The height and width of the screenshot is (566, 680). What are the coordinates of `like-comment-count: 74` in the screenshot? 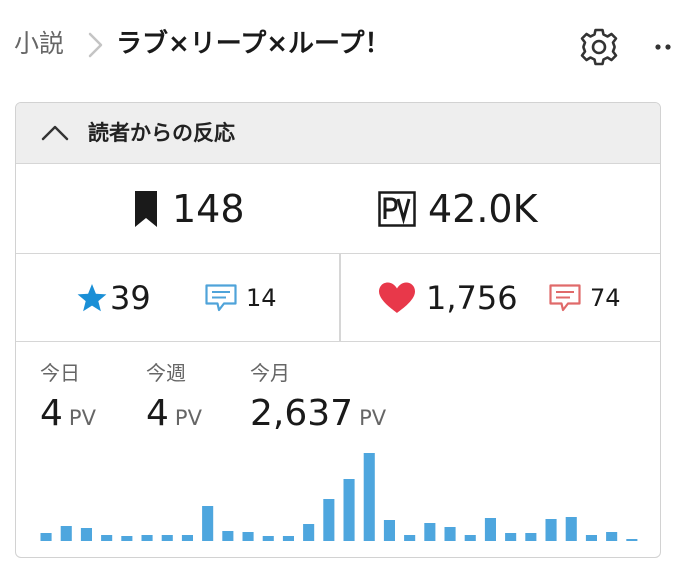 It's located at (605, 298).